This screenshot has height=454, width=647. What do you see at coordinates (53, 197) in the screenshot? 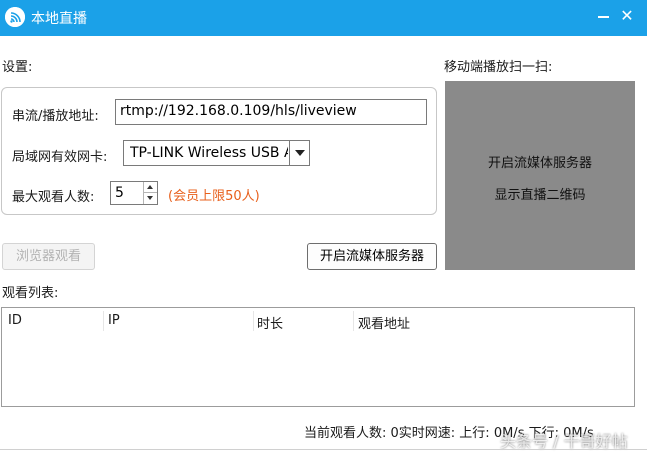
I see `max-viewers-label: 最大观看人数:` at bounding box center [53, 197].